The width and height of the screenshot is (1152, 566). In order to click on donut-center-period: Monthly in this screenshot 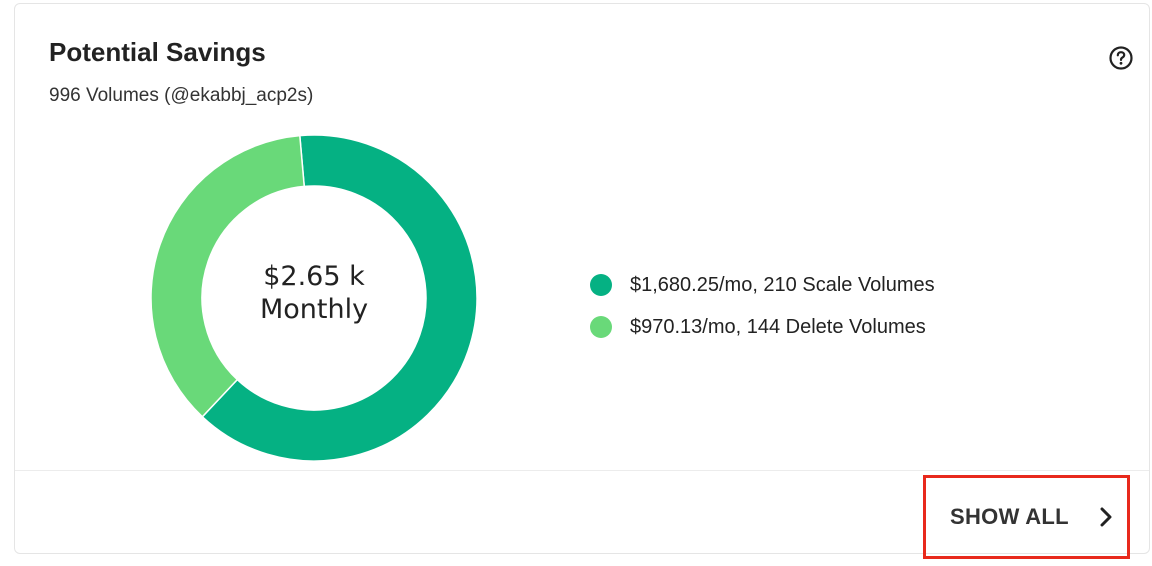, I will do `click(314, 309)`.